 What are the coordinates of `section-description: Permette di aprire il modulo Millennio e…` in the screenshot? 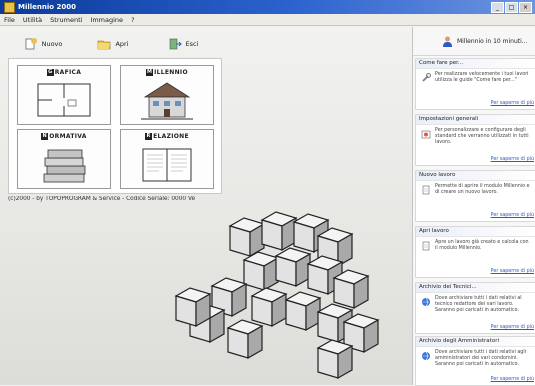 It's located at (482, 189).